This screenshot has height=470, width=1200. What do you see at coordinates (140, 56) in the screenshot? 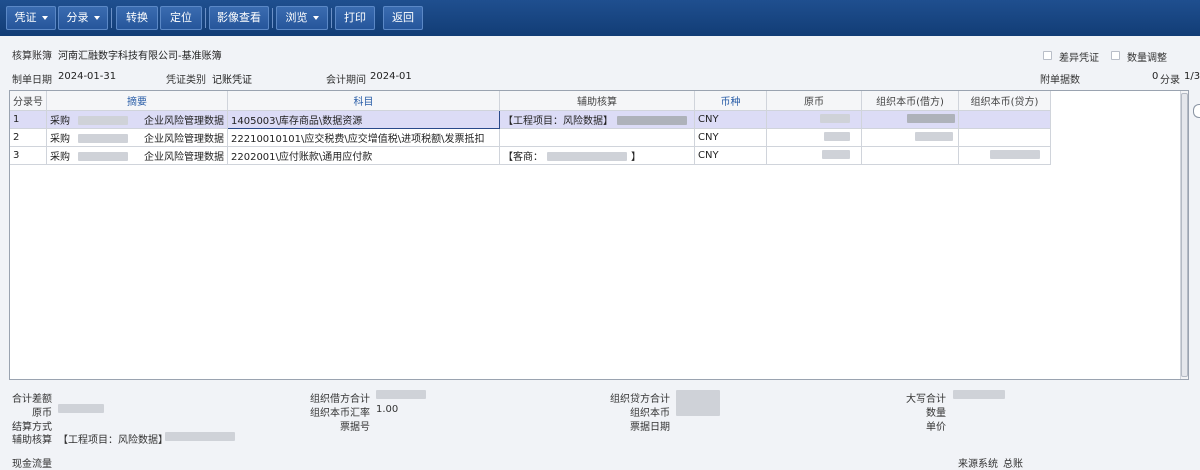
I see `ledger-value: 河南汇融数字科技有限公司-基准账簿` at bounding box center [140, 56].